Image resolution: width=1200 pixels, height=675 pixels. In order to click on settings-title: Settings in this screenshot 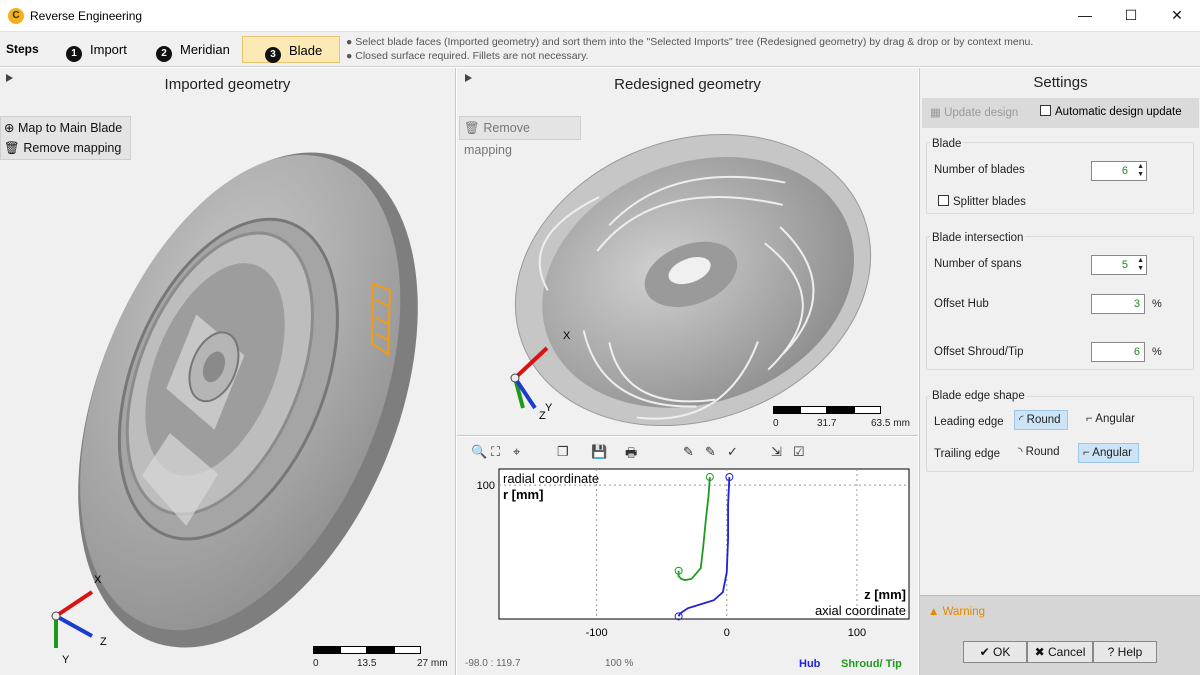, I will do `click(1060, 82)`.